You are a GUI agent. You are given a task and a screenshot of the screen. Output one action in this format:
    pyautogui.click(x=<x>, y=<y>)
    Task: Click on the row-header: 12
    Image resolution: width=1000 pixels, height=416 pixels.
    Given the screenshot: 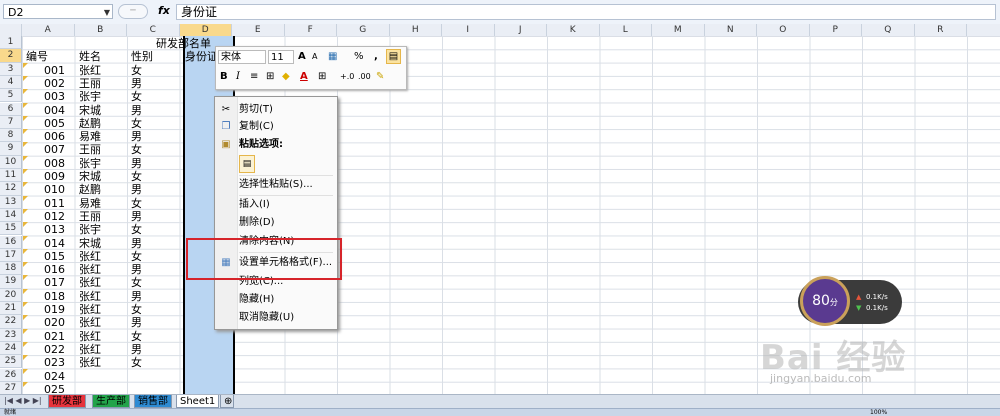 What is the action you would take?
    pyautogui.click(x=11, y=189)
    